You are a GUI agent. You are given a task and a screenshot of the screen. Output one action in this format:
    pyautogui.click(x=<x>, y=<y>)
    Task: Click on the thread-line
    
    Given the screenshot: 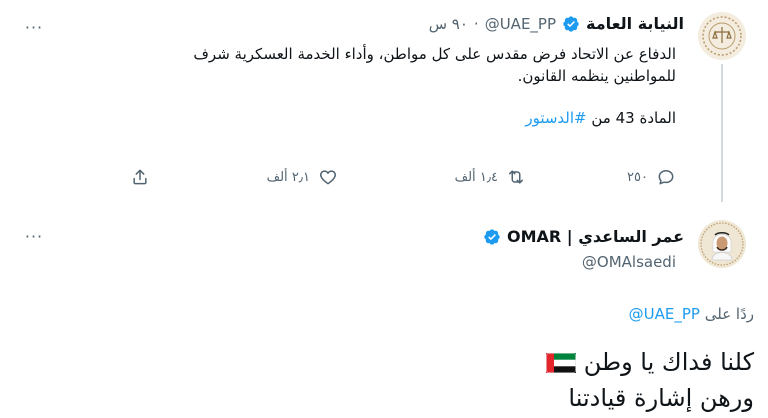 What is the action you would take?
    pyautogui.click(x=722, y=133)
    